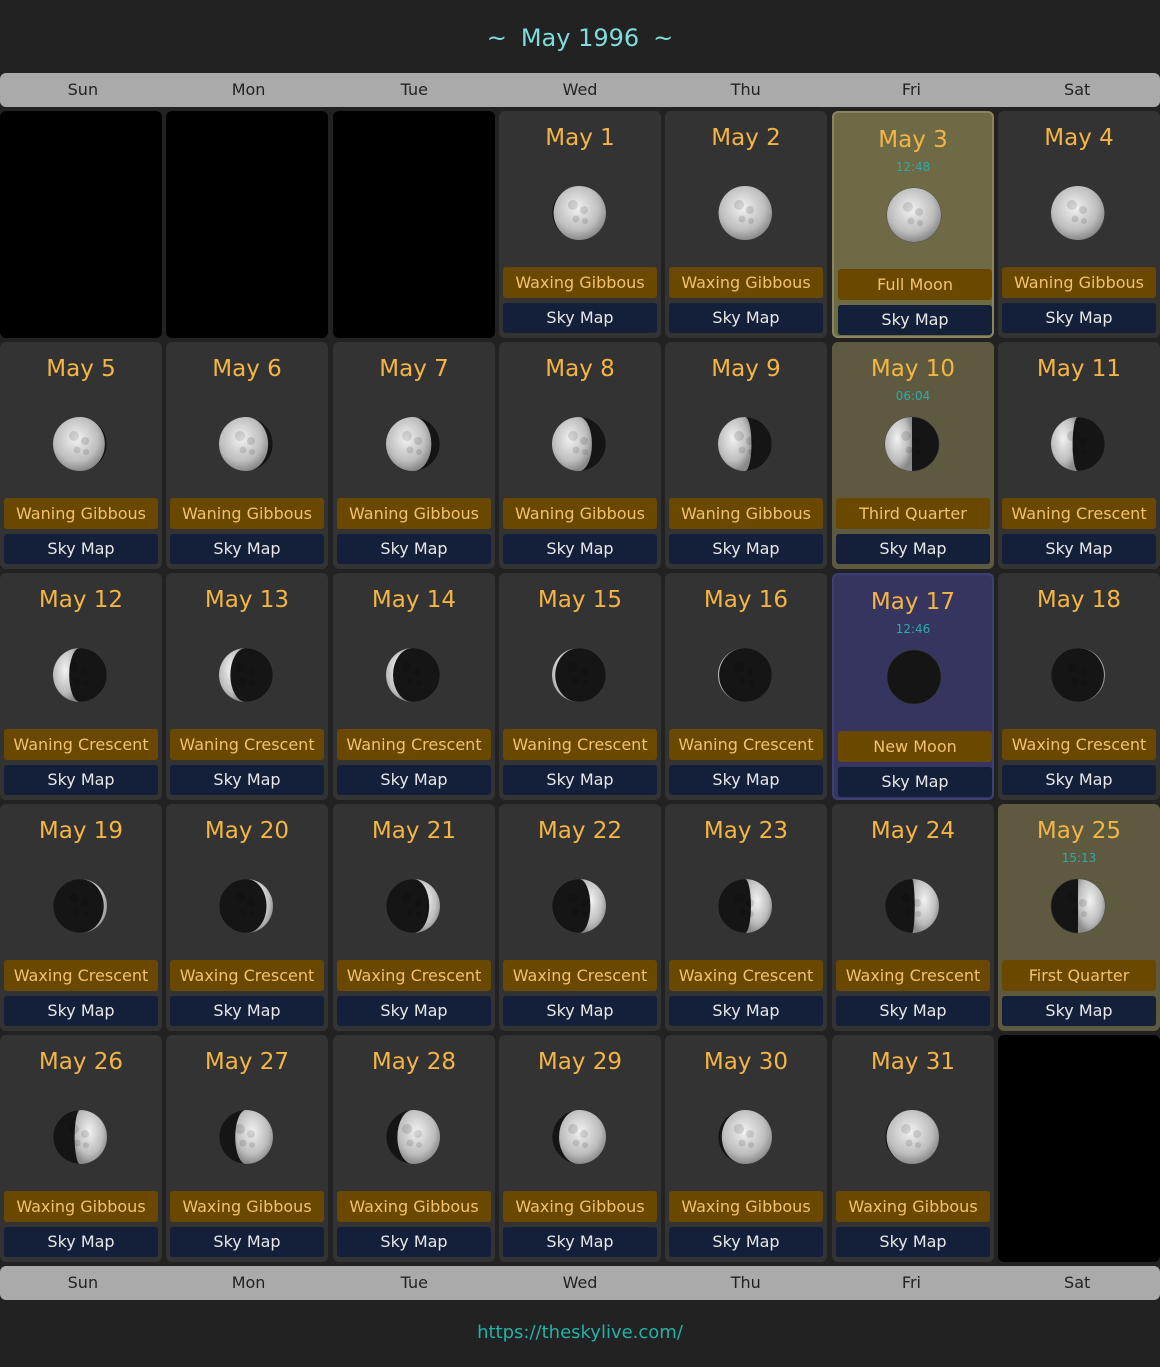 This screenshot has width=1160, height=1367. What do you see at coordinates (414, 686) in the screenshot?
I see `day-cell: May 14 Waning Crescent Sky Map` at bounding box center [414, 686].